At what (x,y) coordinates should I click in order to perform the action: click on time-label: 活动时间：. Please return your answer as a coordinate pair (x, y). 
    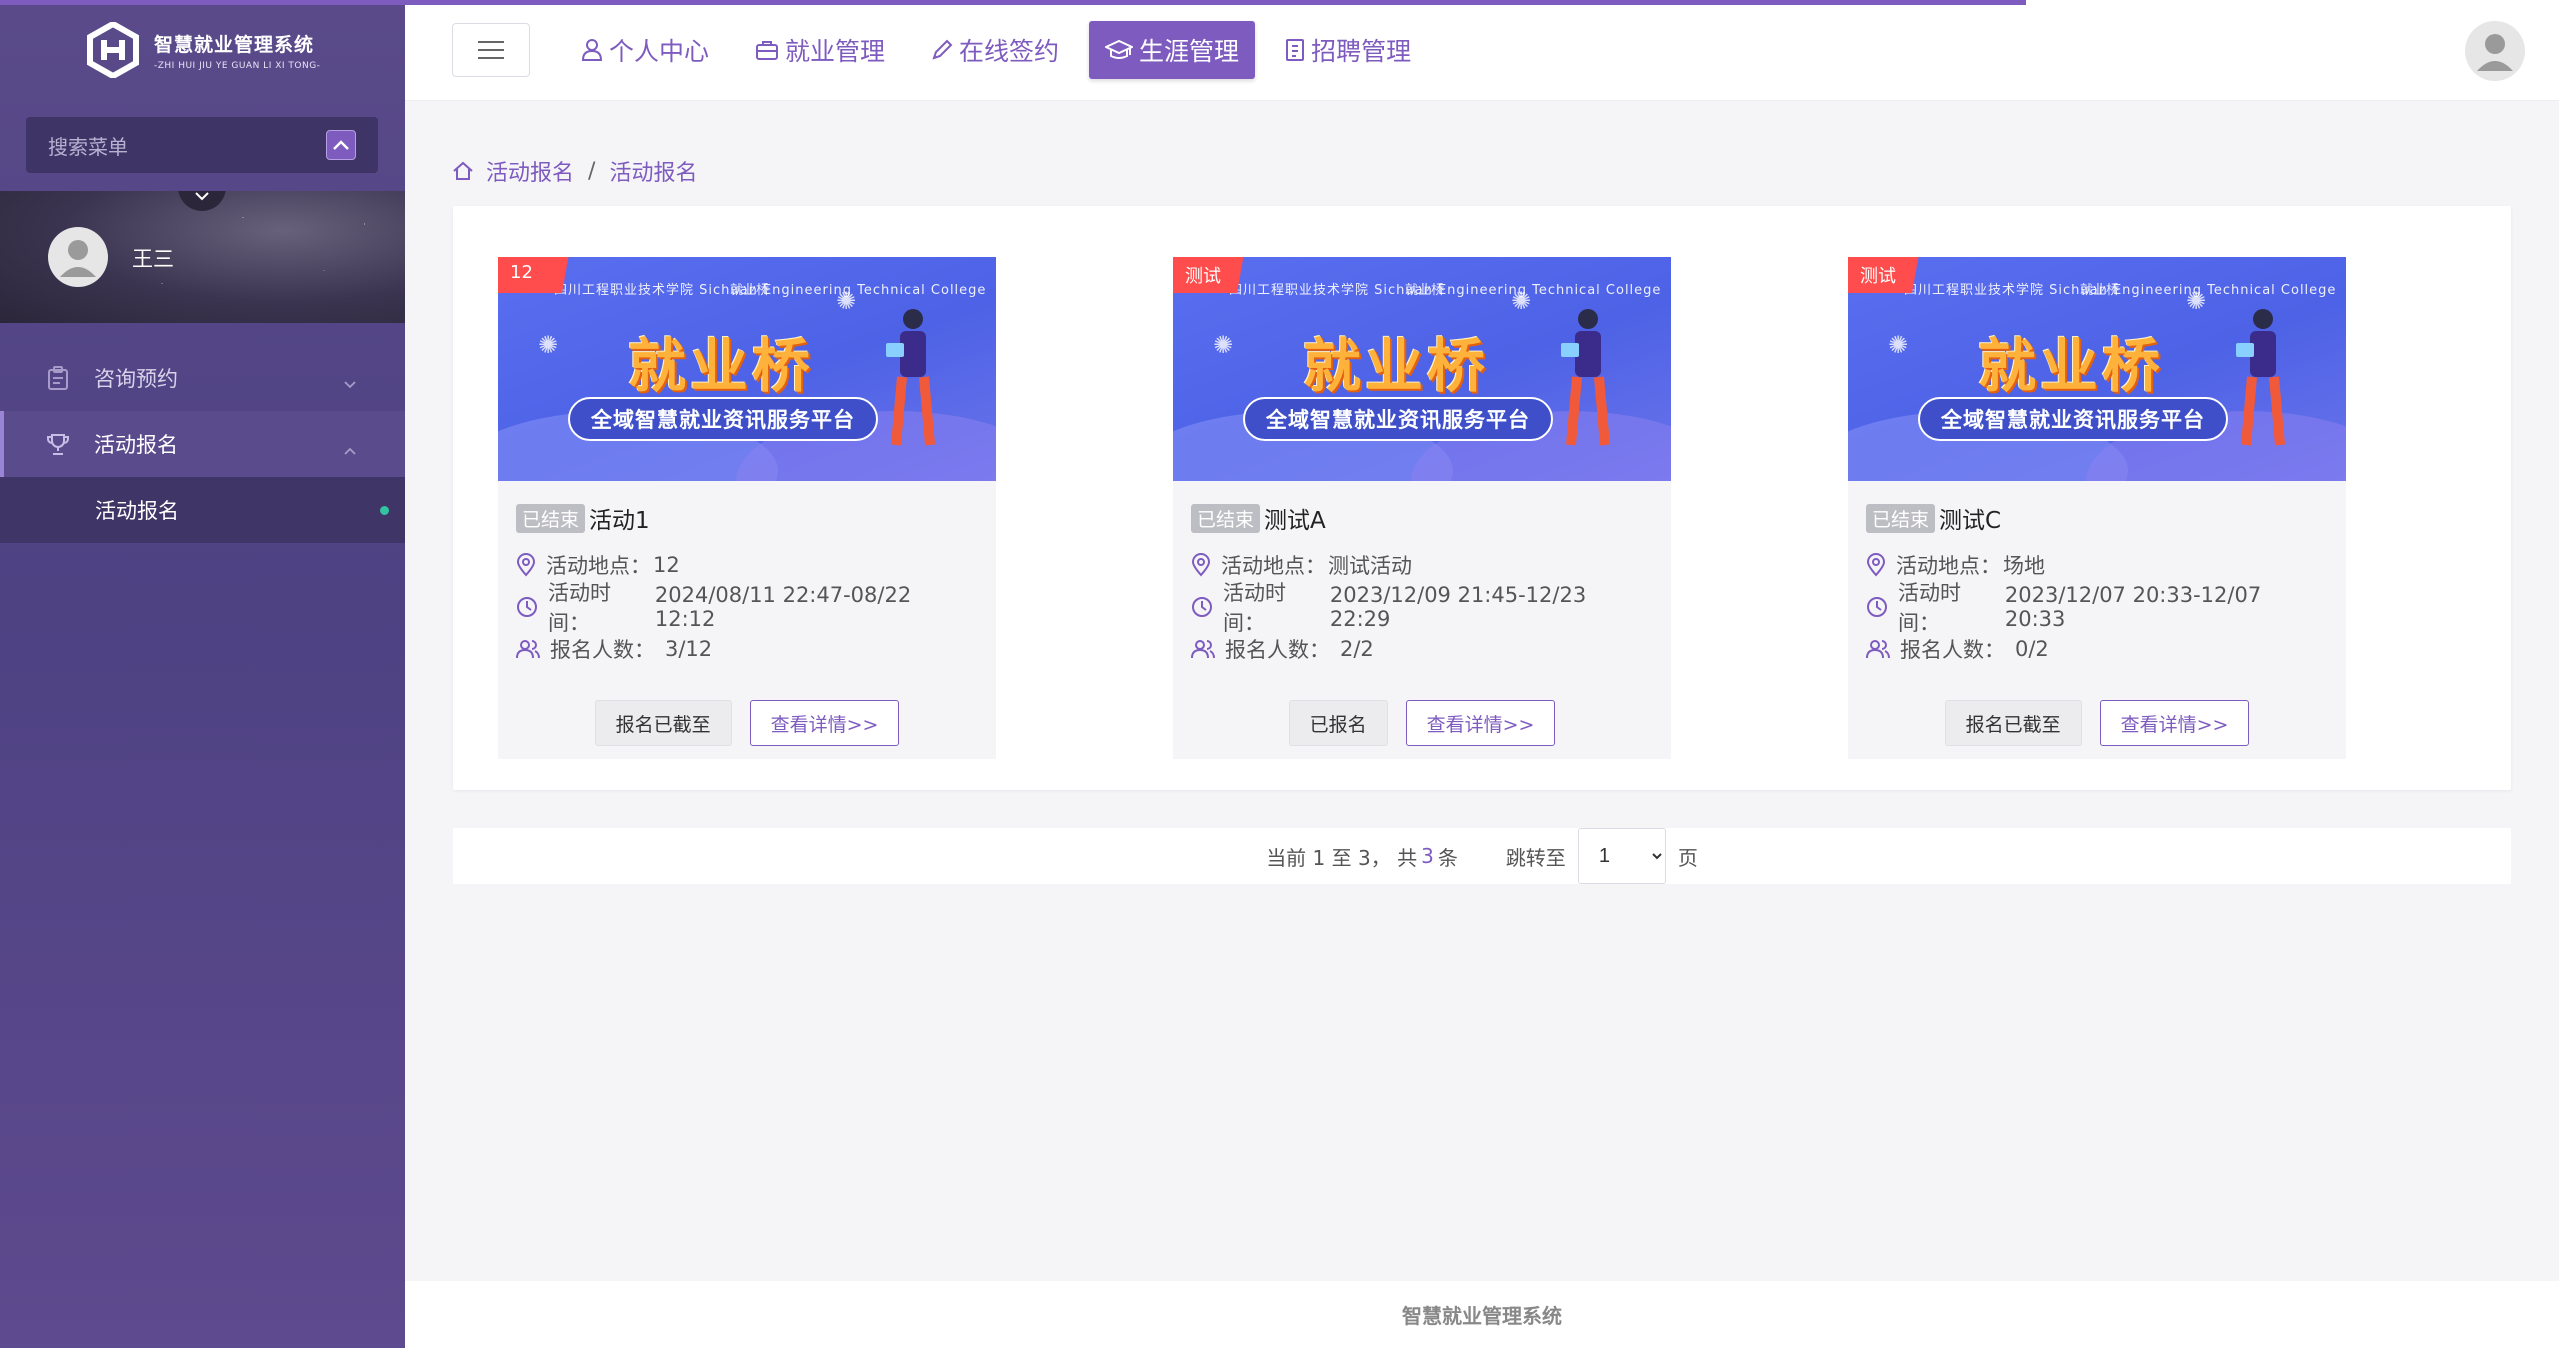
    Looking at the image, I should click on (1254, 608).